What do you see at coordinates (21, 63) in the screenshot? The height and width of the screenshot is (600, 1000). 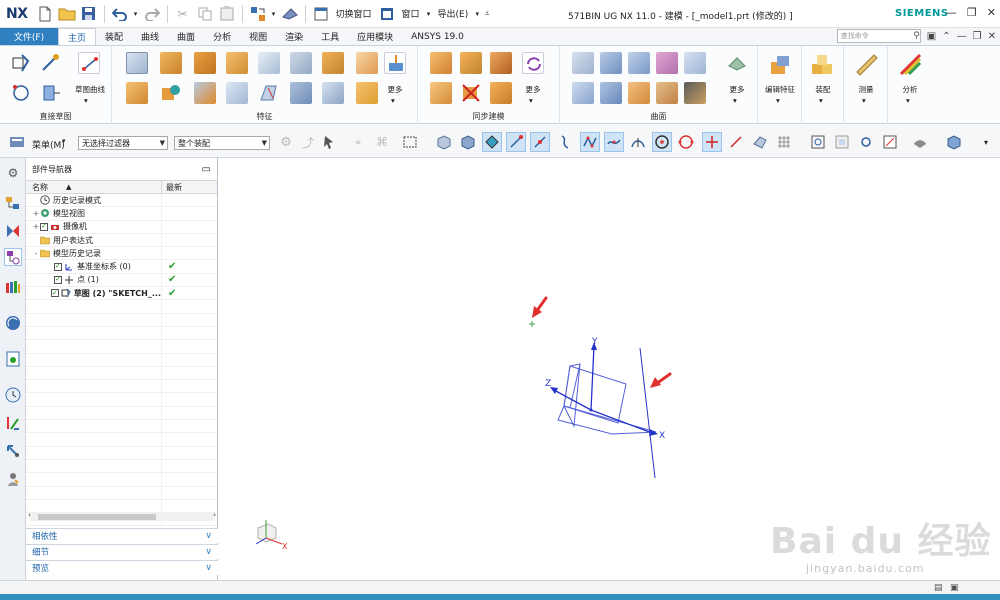 I see `sketch-icon` at bounding box center [21, 63].